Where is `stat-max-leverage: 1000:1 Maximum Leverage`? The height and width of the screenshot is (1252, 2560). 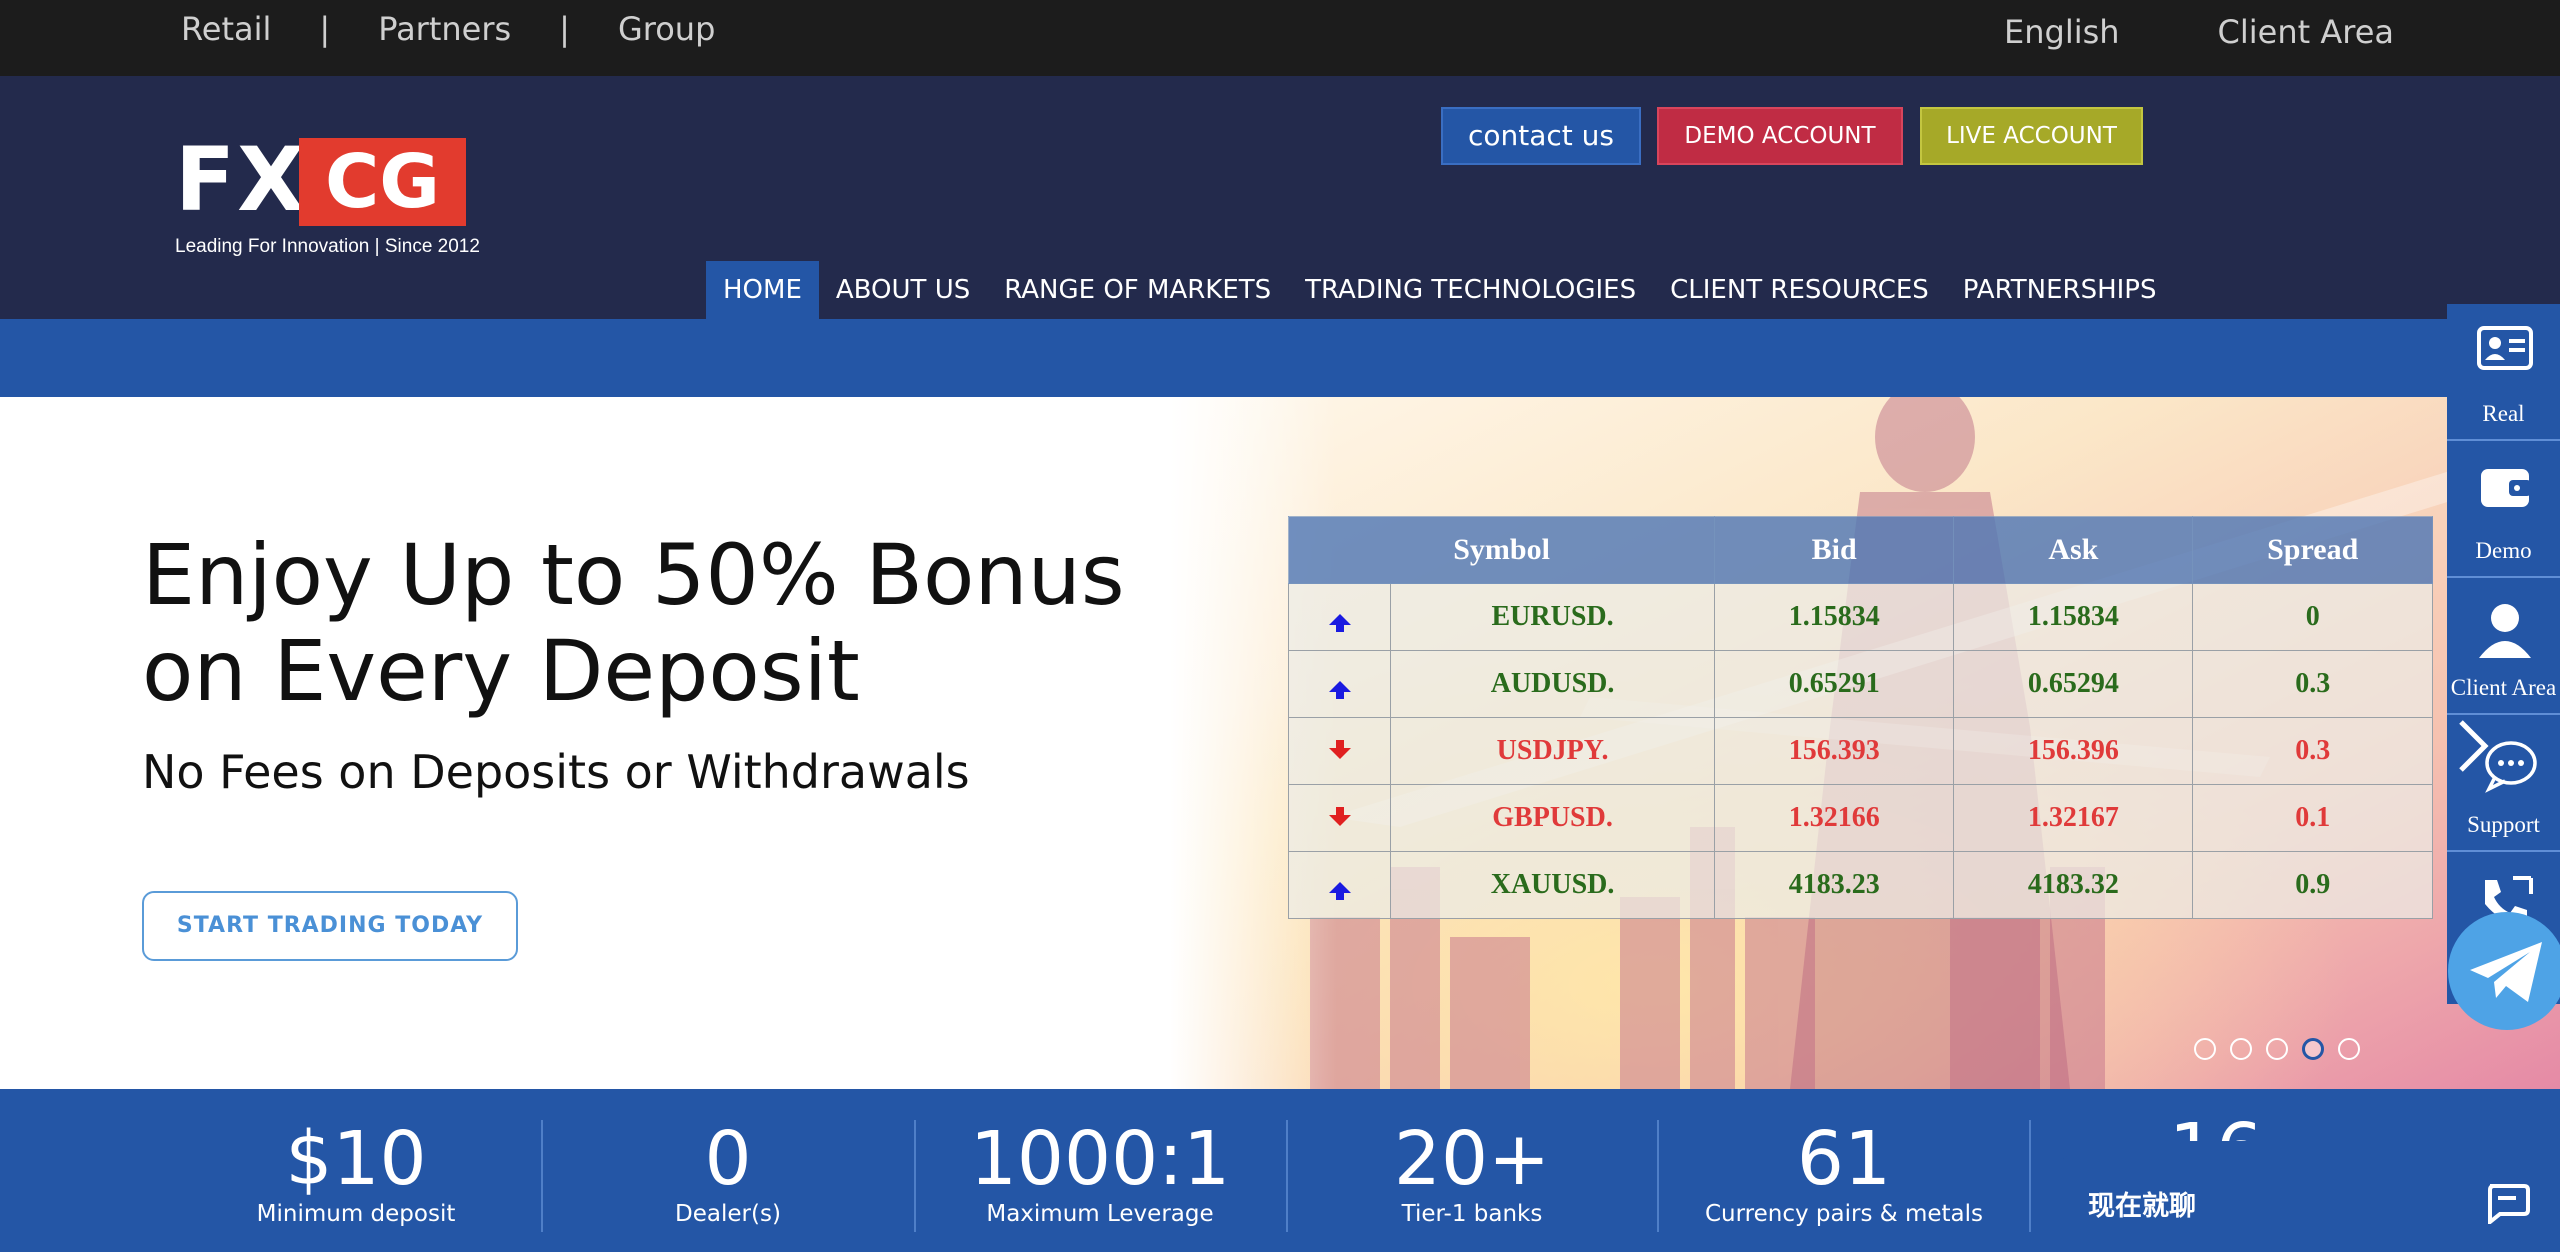 stat-max-leverage: 1000:1 Maximum Leverage is located at coordinates (1100, 1173).